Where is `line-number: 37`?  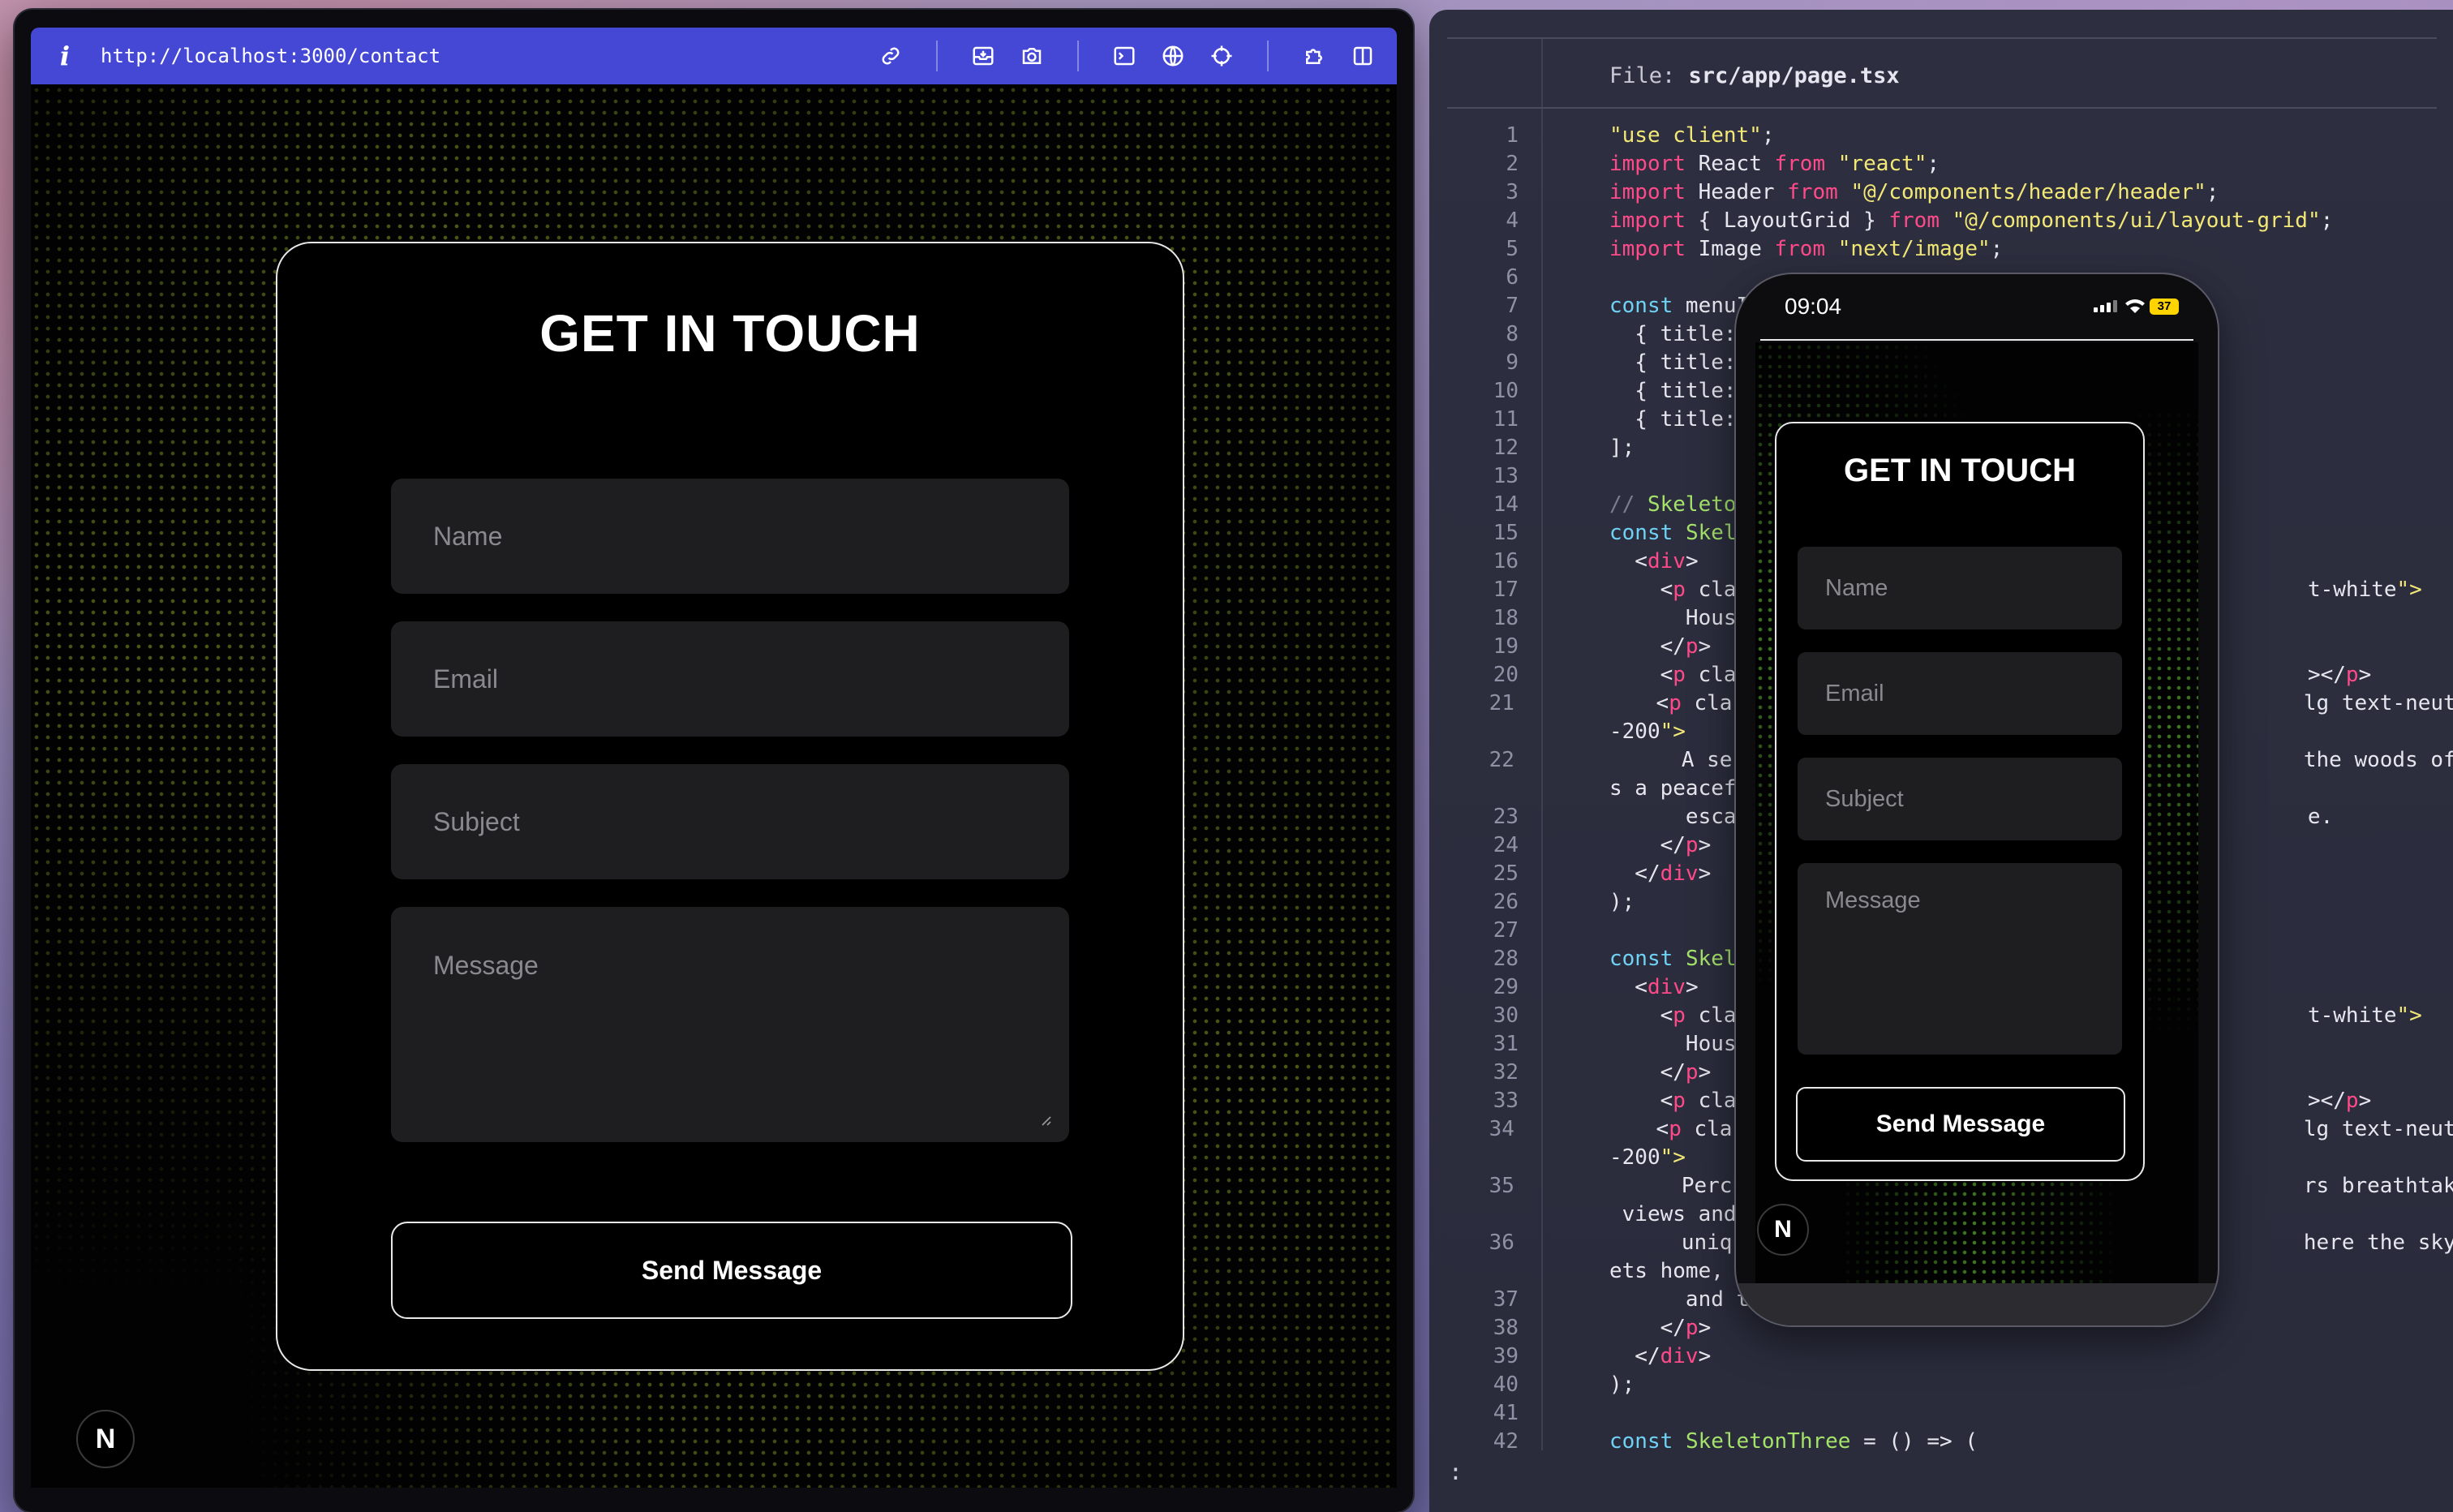
line-number: 37 is located at coordinates (1506, 1299).